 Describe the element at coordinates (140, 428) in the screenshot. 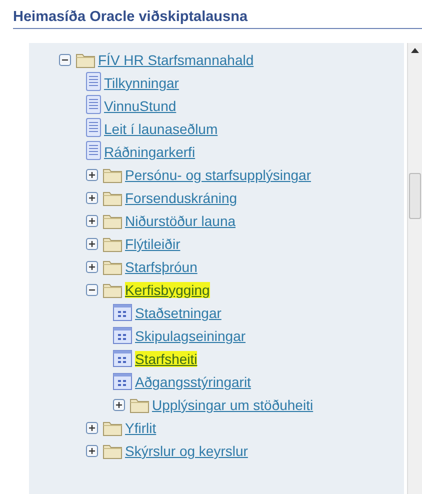

I see `folder-link: Yfirlit` at that location.